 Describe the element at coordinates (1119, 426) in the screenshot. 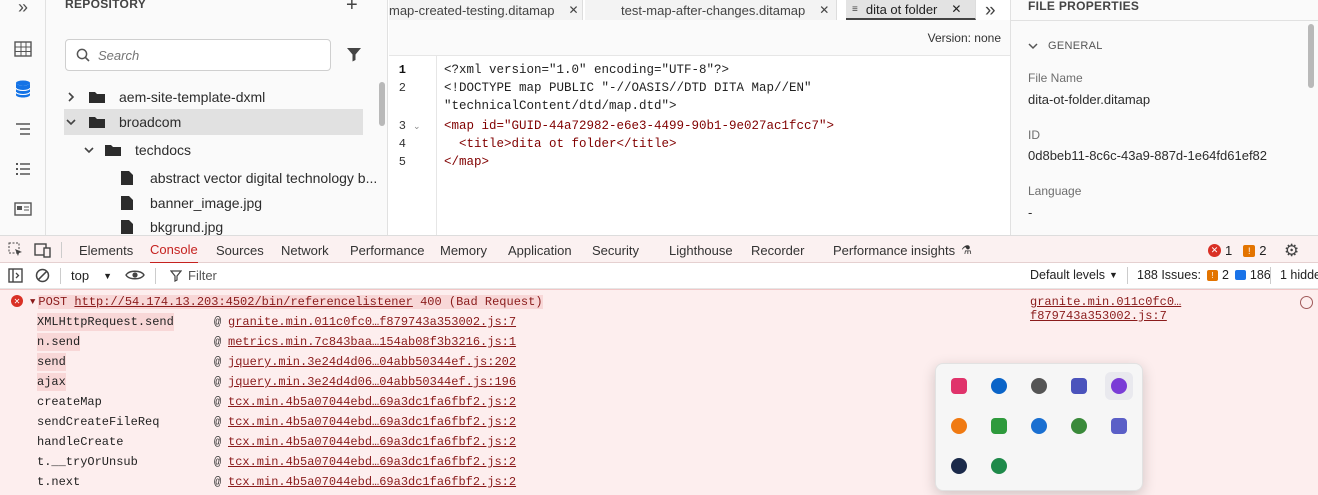

I see `teams-icon` at that location.